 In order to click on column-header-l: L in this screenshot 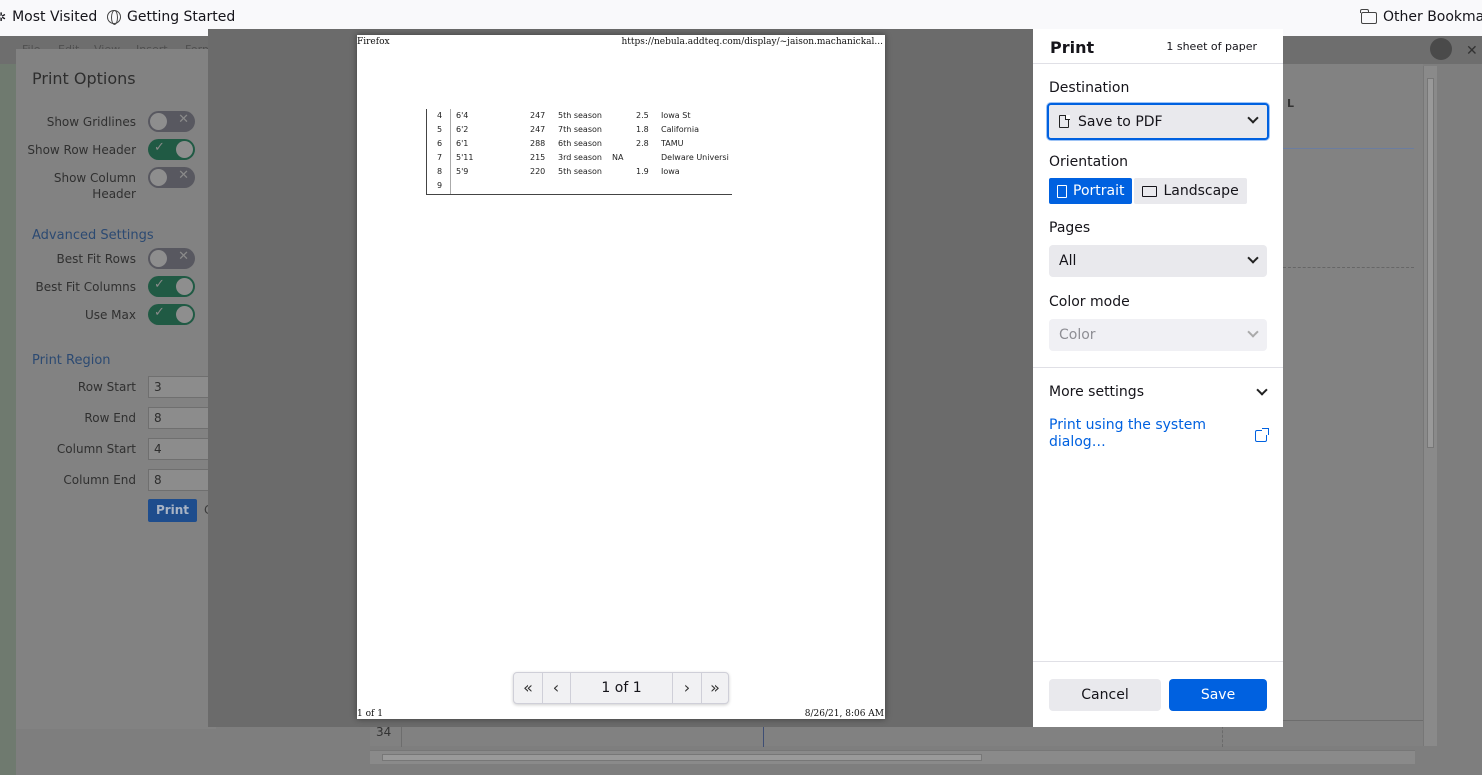, I will do `click(1291, 103)`.